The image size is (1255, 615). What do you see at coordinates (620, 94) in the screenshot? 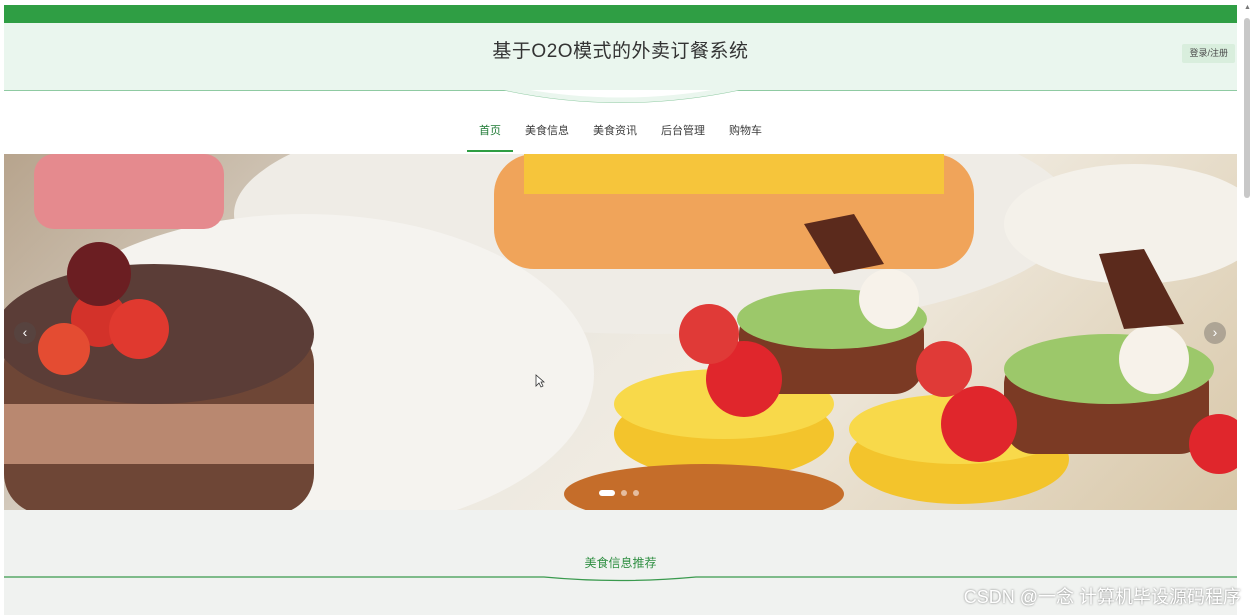
I see `header-curve` at bounding box center [620, 94].